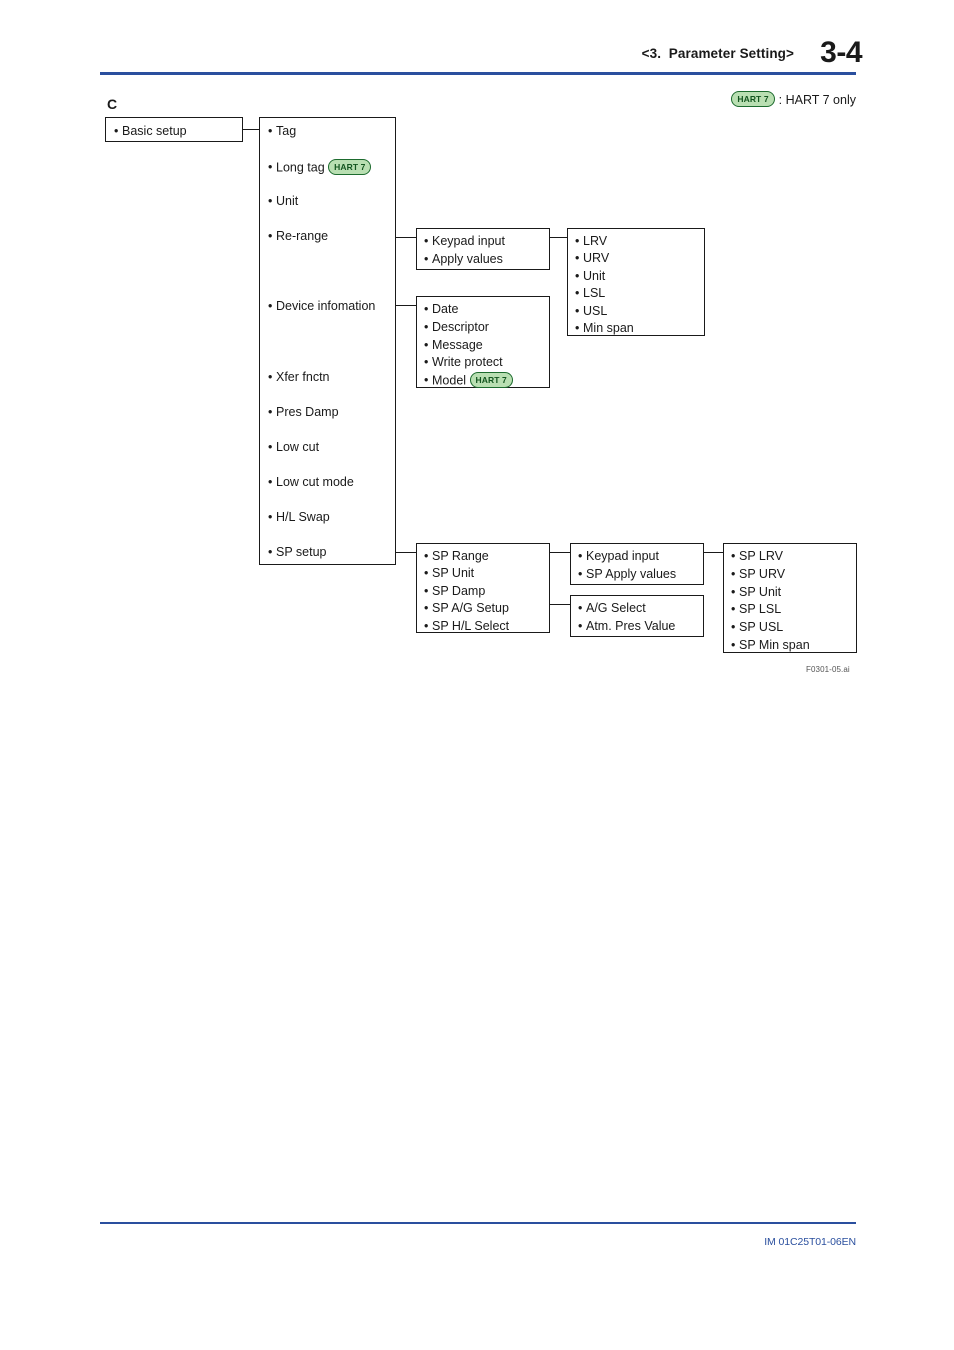 The image size is (954, 1350). Describe the element at coordinates (463, 259) in the screenshot. I see `list-item: • Apply values` at that location.